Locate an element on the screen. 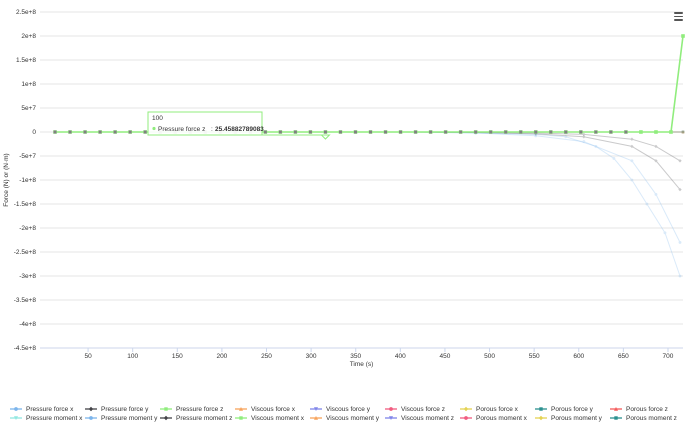 This screenshot has height=426, width=690. y-tick-label: 1.5e+8 is located at coordinates (26, 60).